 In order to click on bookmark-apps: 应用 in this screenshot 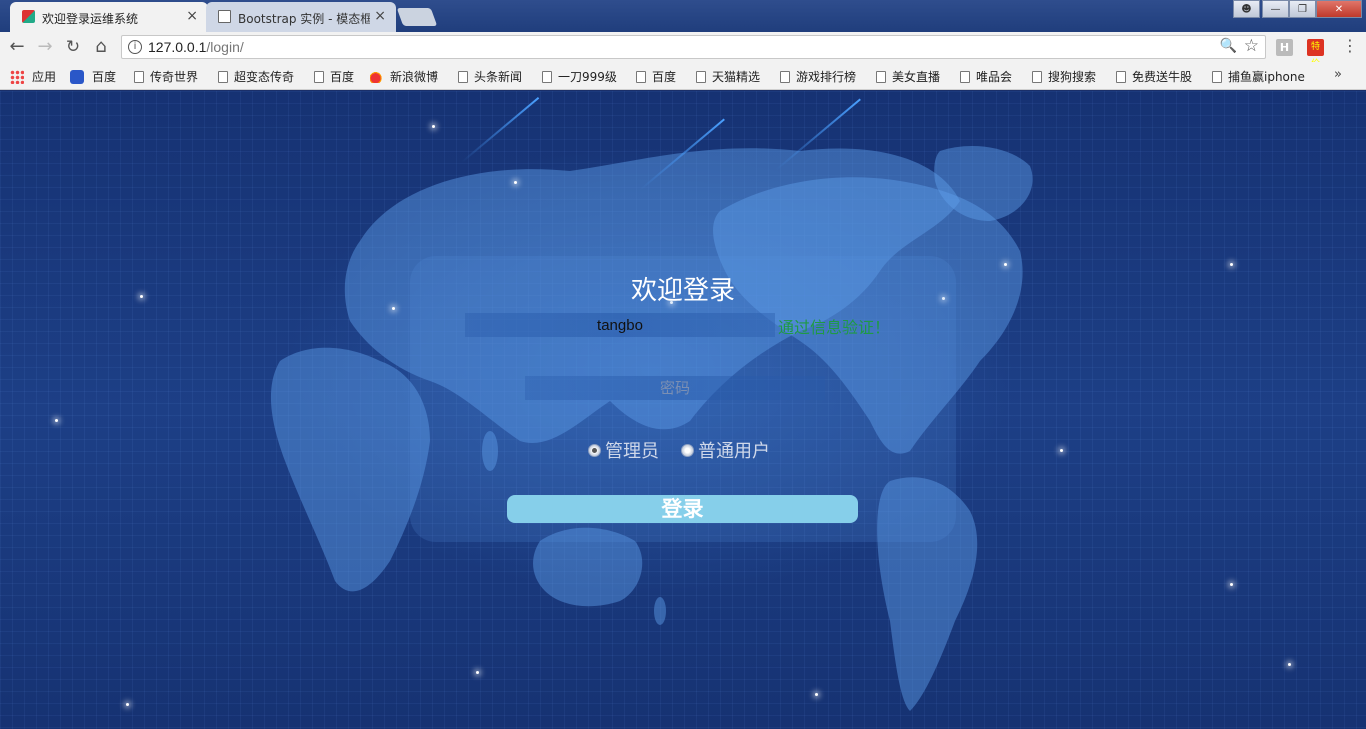, I will do `click(33, 76)`.